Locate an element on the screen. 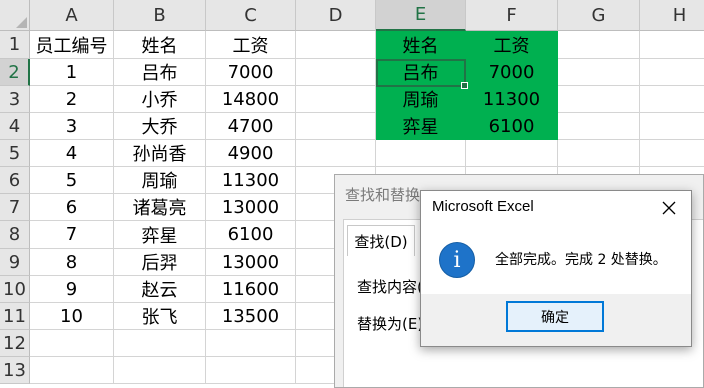  close-button is located at coordinates (669, 207).